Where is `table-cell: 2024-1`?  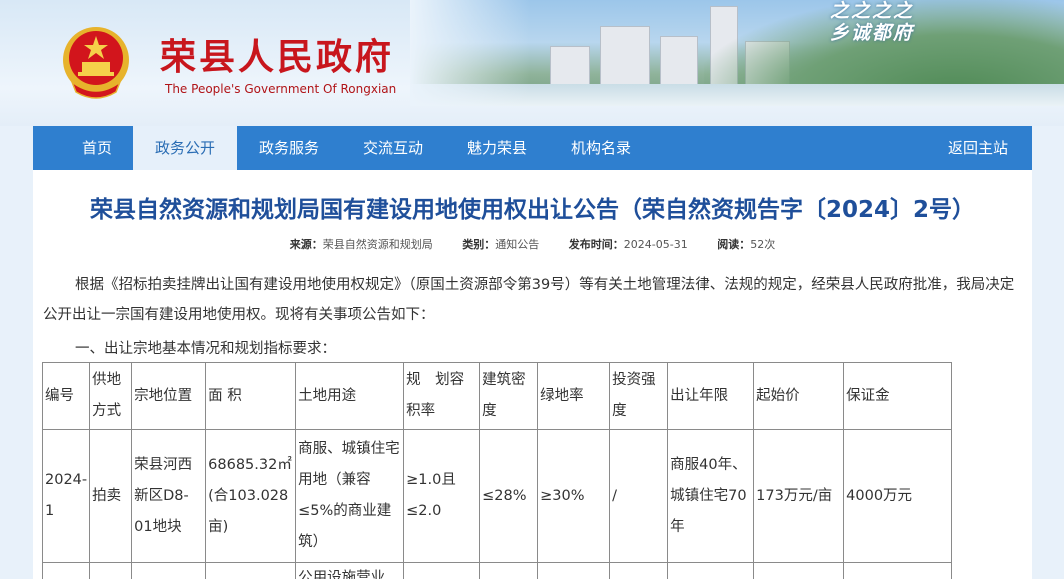
table-cell: 2024-1 is located at coordinates (66, 496).